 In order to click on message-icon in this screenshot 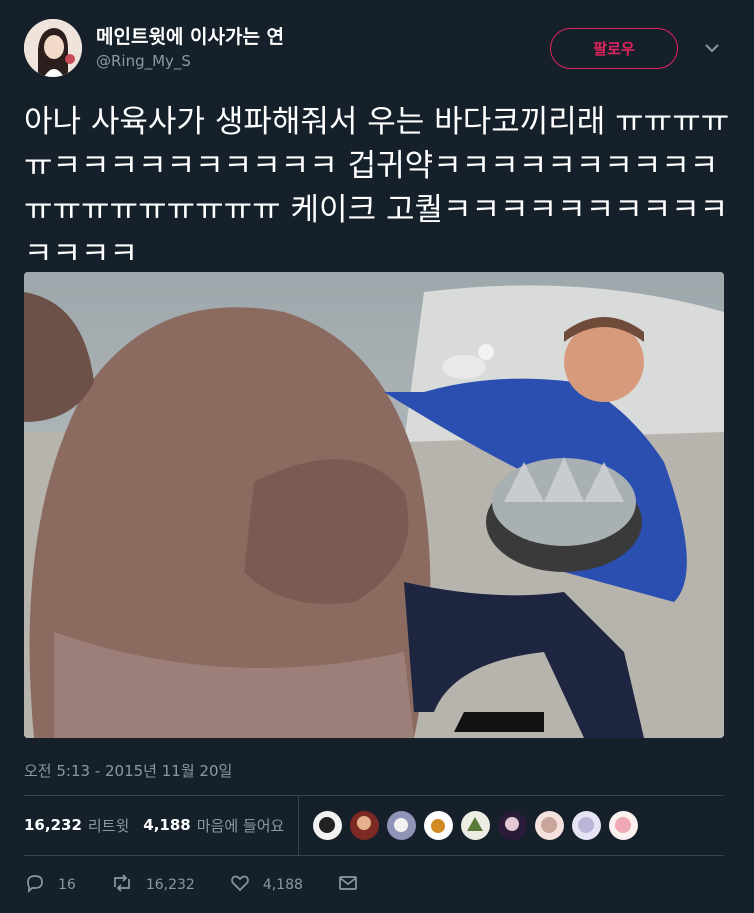, I will do `click(354, 885)`.